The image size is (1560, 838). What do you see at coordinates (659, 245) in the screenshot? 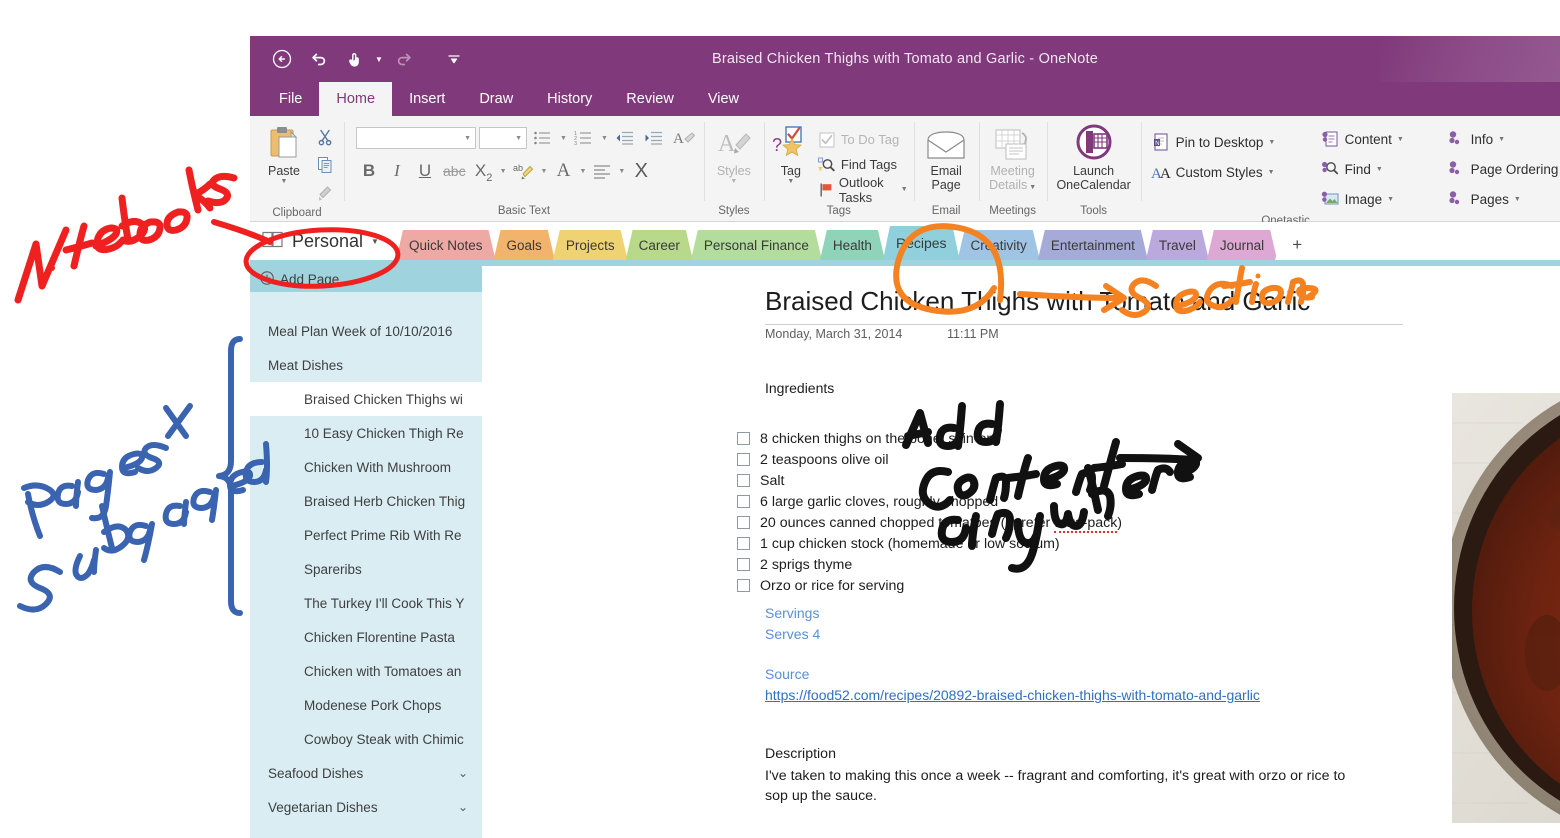
I see `section-tab-career: Career` at bounding box center [659, 245].